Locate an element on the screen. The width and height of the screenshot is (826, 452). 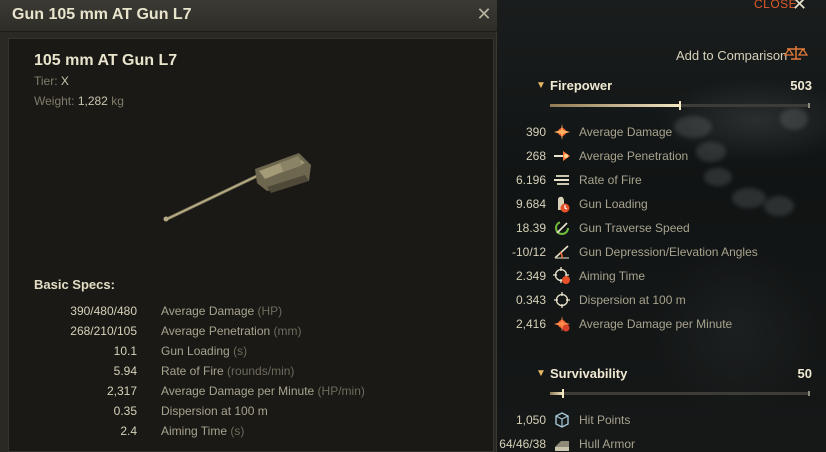
weight-unit: kg is located at coordinates (117, 101).